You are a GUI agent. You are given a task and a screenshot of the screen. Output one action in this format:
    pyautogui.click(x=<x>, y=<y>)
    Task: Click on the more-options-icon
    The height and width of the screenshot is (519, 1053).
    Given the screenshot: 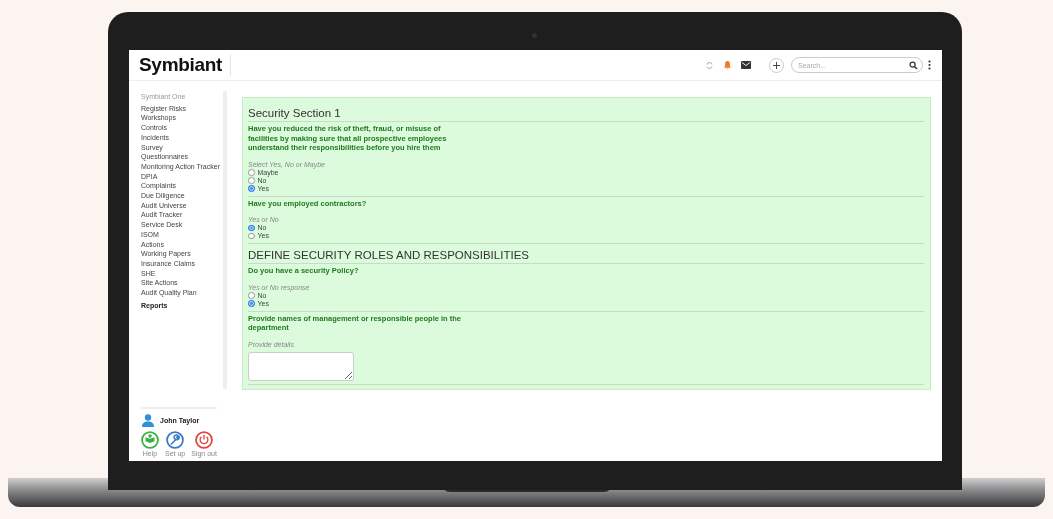 What is the action you would take?
    pyautogui.click(x=929, y=65)
    